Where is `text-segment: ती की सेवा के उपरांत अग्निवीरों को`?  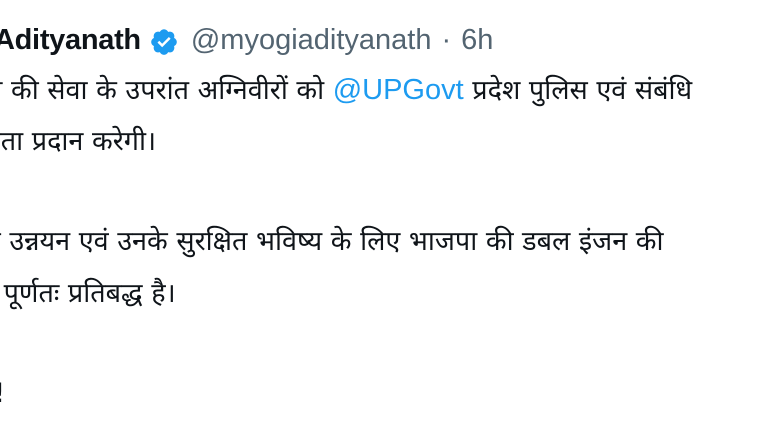
text-segment: ती की सेवा के उपरांत अग्निवीरों को is located at coordinates (166, 90).